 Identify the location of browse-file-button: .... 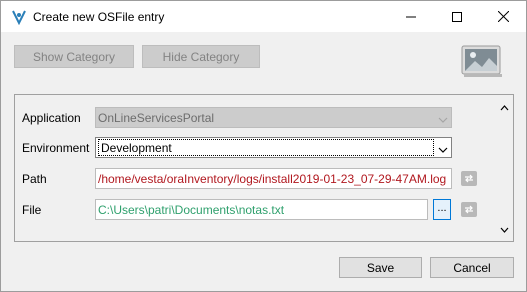
(442, 209).